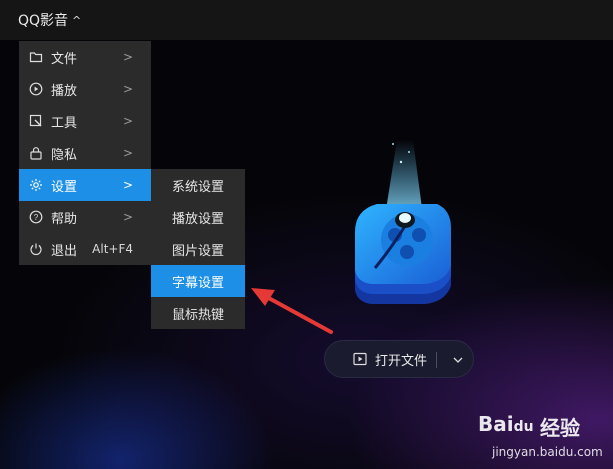 The height and width of the screenshot is (469, 613). Describe the element at coordinates (36, 57) in the screenshot. I see `folder-icon` at that location.